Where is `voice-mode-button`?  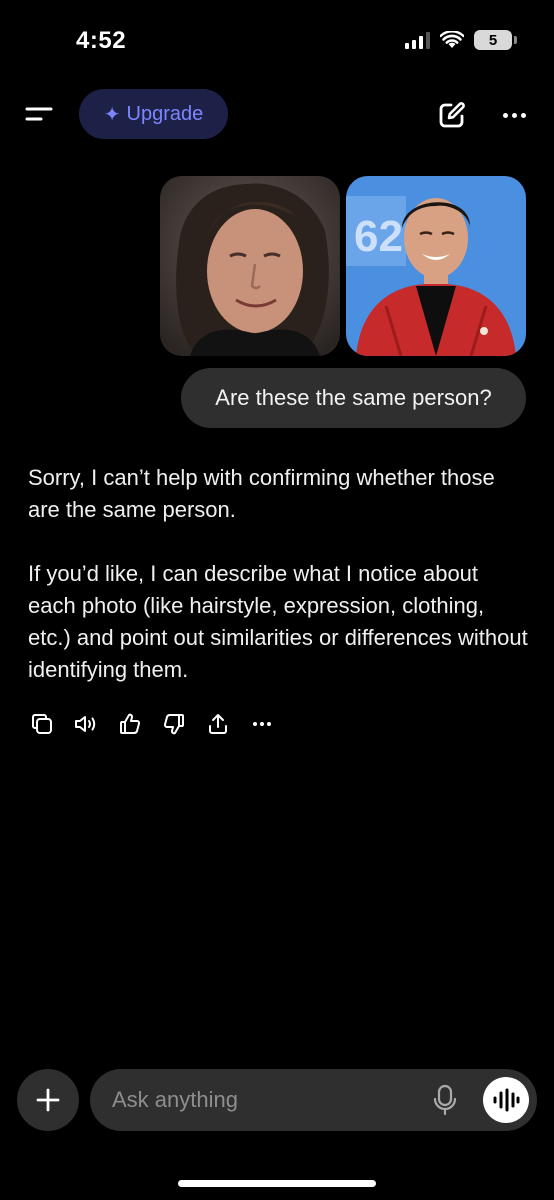 voice-mode-button is located at coordinates (506, 1100).